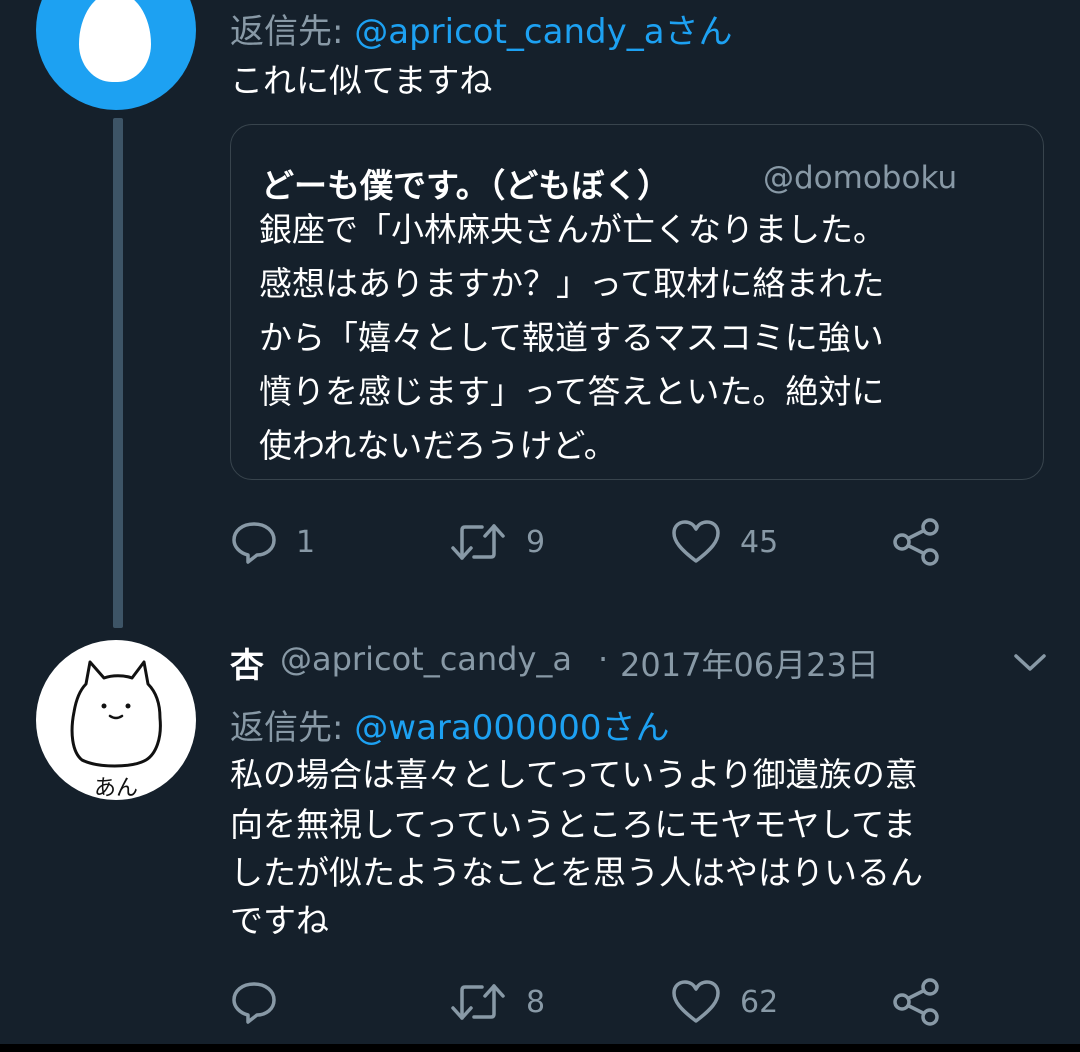  What do you see at coordinates (116, 720) in the screenshot?
I see `avatar-cat: あん` at bounding box center [116, 720].